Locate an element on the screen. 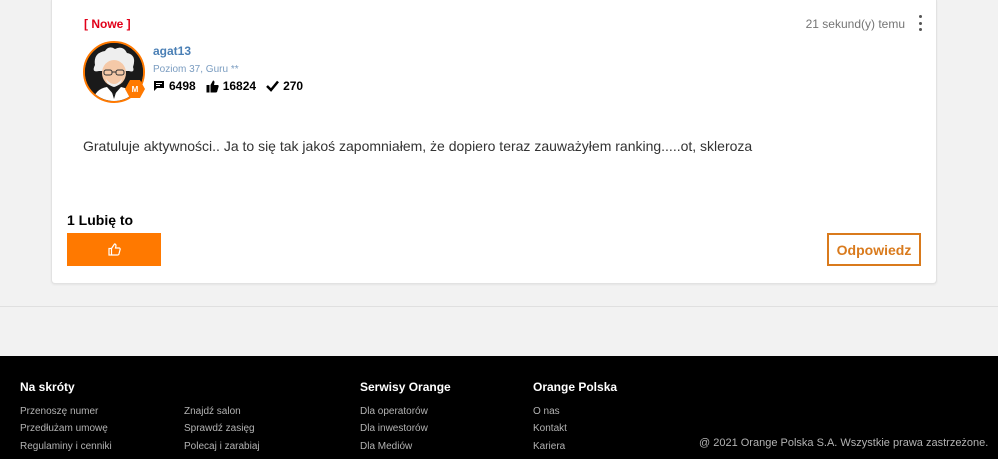 The image size is (998, 459). author-rank: Poziom 37, Guru ** is located at coordinates (196, 69).